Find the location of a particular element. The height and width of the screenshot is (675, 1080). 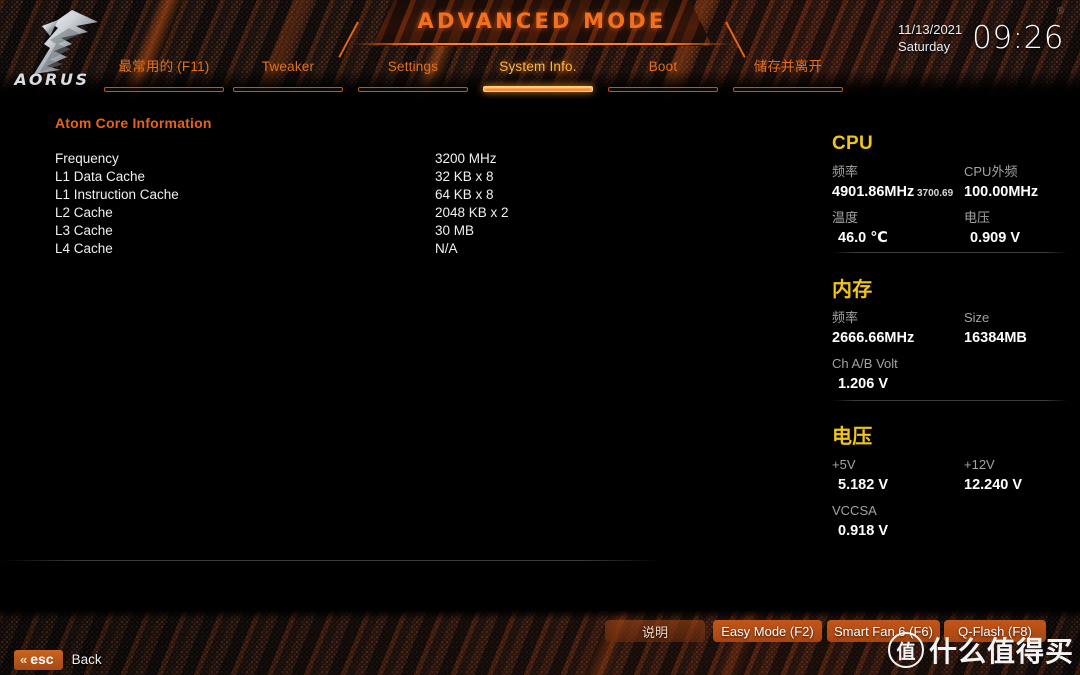

monitor-cell: +12V 12.240 V is located at coordinates (993, 475).